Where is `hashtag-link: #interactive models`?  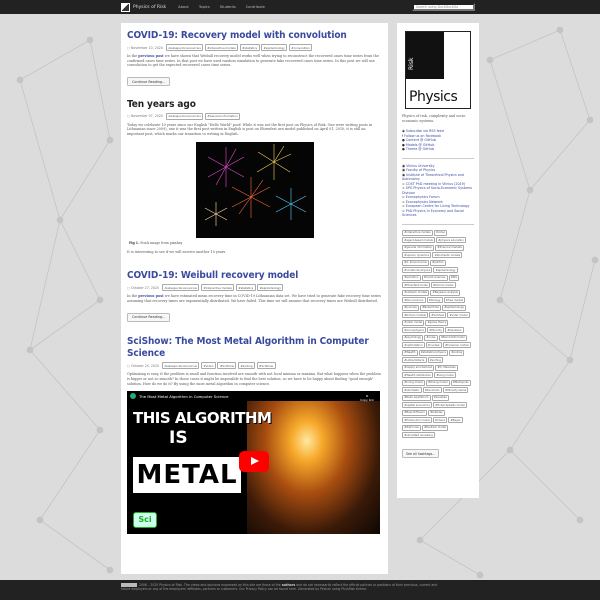 hashtag-link: #interactive models is located at coordinates (417, 232).